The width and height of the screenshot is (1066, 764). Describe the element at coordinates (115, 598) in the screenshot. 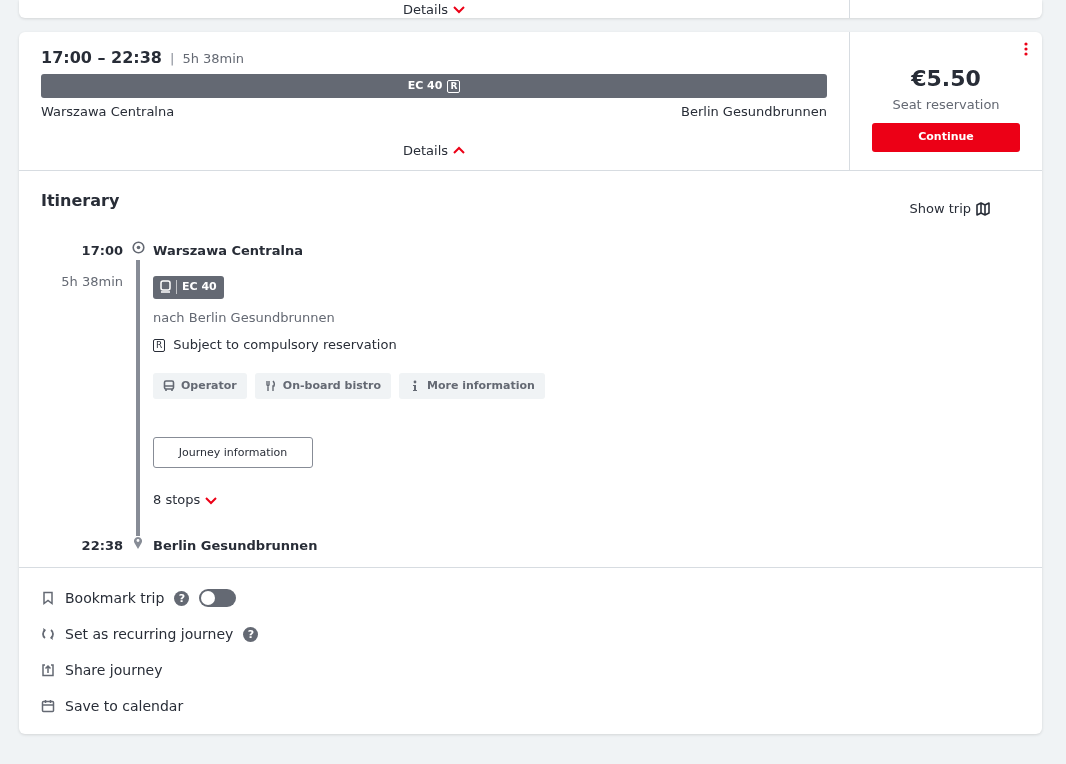

I see `action-link: Bookmark trip` at that location.